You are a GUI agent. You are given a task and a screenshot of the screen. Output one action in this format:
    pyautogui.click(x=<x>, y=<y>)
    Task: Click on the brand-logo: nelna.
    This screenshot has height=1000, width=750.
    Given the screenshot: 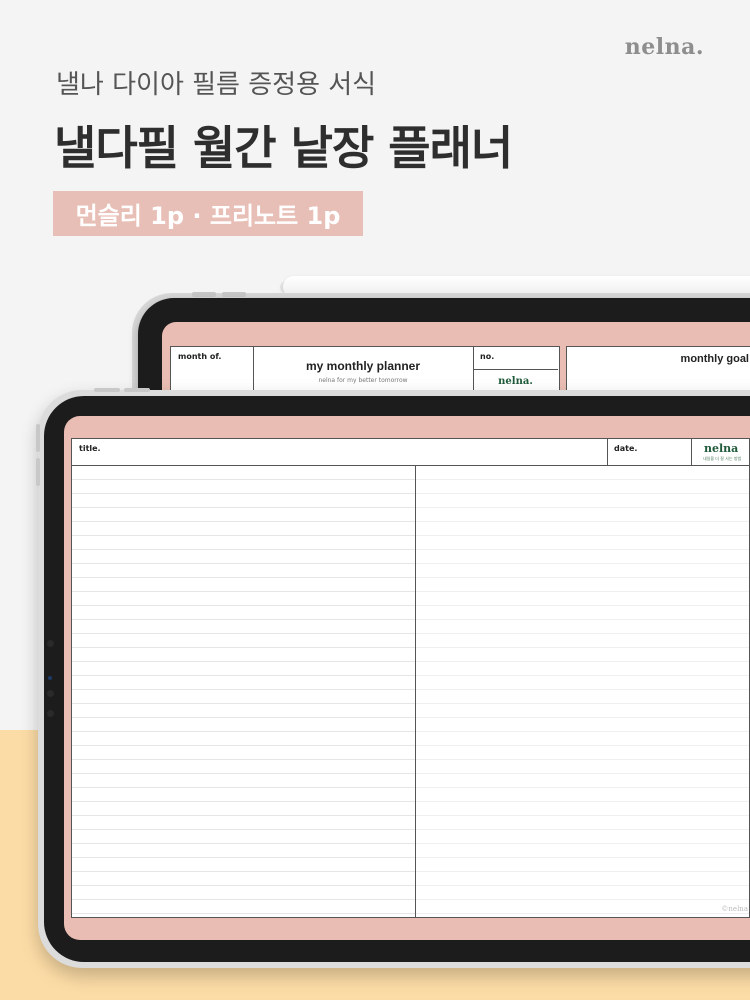 What is the action you would take?
    pyautogui.click(x=664, y=47)
    